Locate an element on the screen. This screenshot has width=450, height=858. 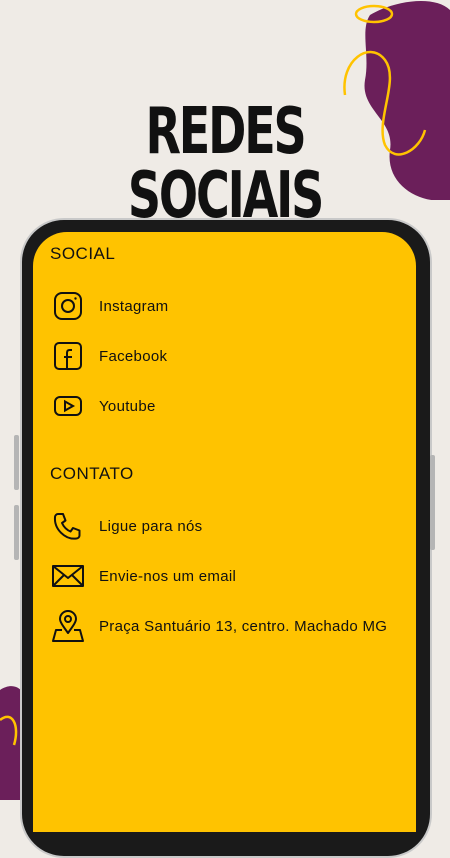
social-item-youtube: Youtube is located at coordinates (103, 406).